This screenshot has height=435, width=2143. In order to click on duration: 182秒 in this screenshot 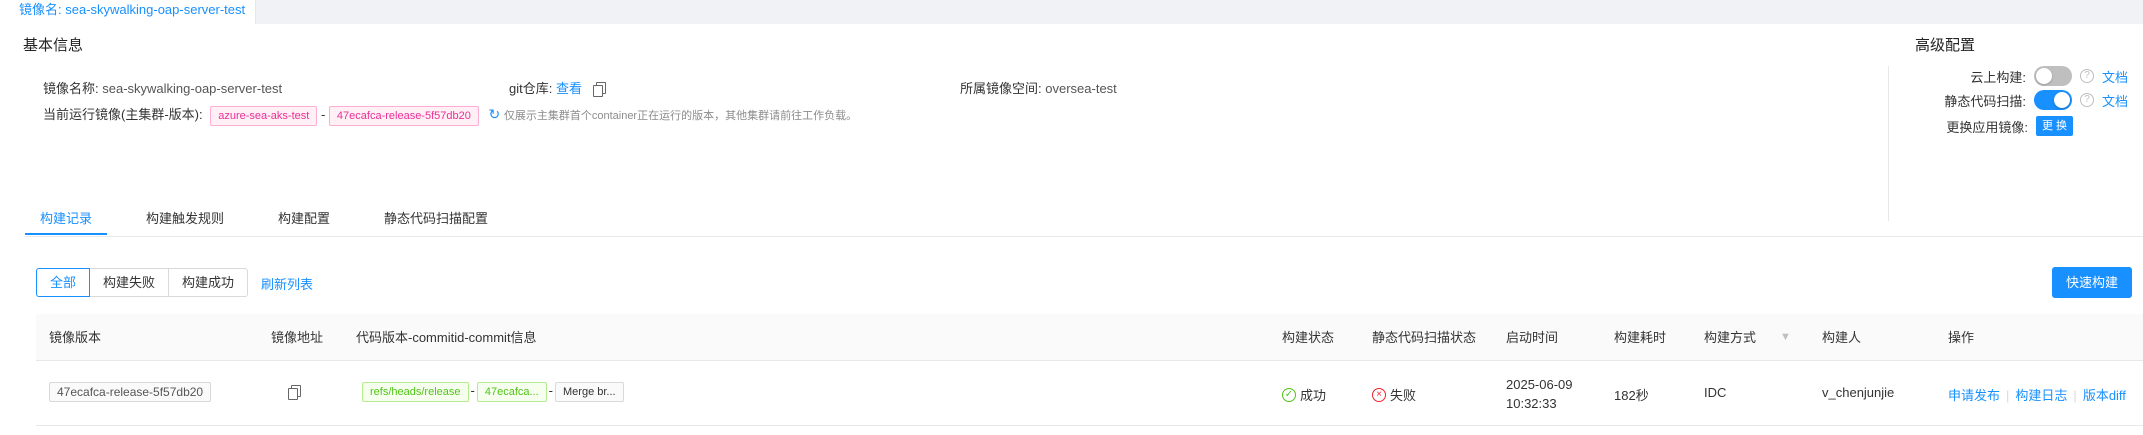, I will do `click(1631, 395)`.